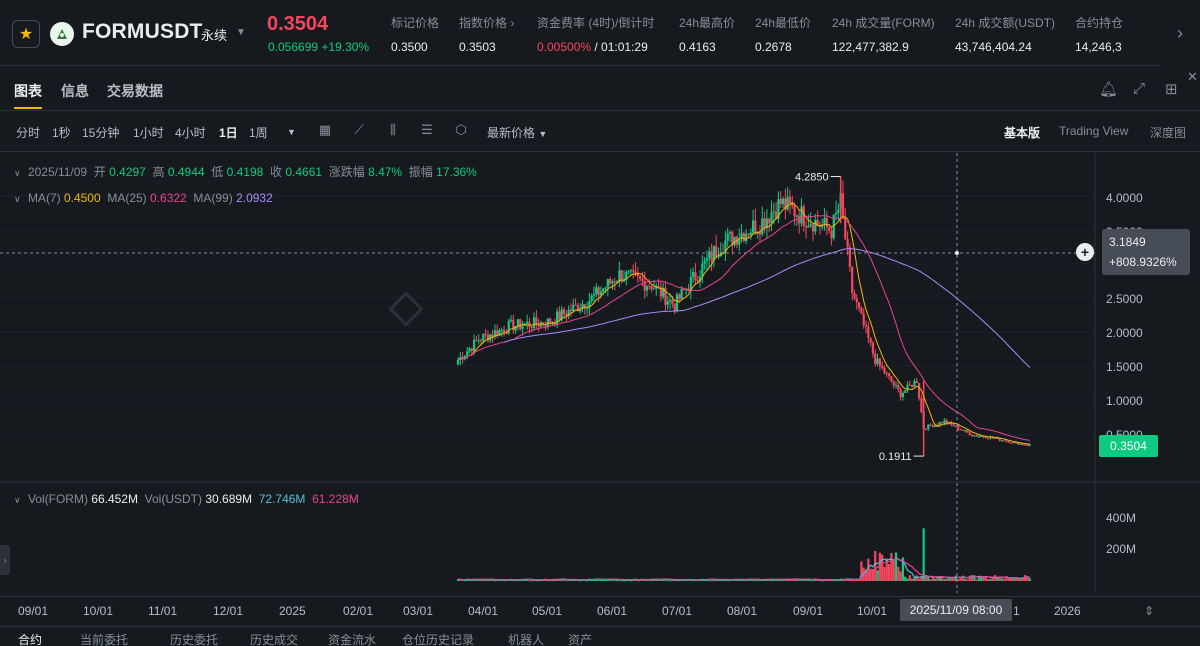 Image resolution: width=1200 pixels, height=646 pixels. What do you see at coordinates (595, 34) in the screenshot?
I see `stat-funding-rate: 资金费率 (4时)/倒计时 0.00500% / 01:01:29` at bounding box center [595, 34].